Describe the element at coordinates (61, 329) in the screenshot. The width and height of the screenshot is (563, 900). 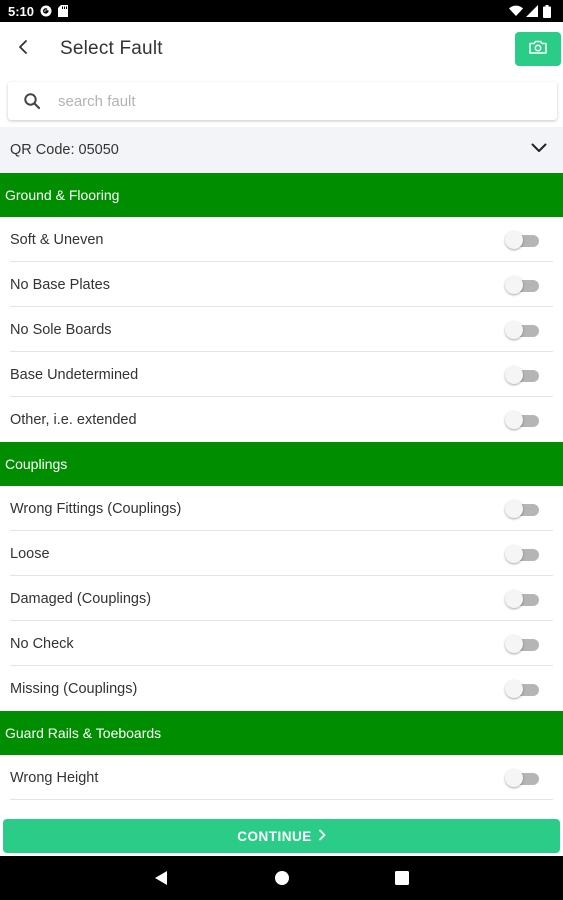
I see `fault-label: No Sole Boards` at that location.